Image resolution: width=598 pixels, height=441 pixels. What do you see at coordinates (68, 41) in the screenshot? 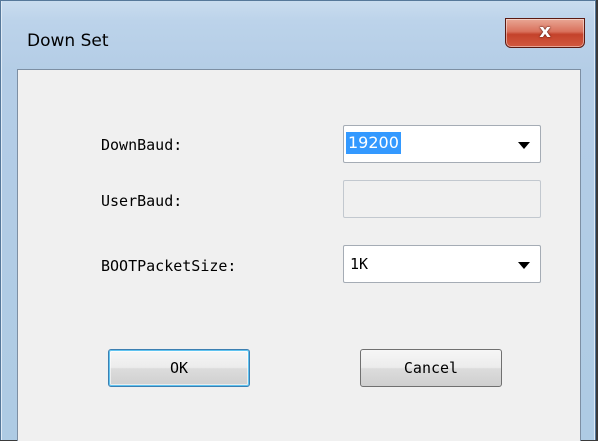
I see `window-title: Down Set` at bounding box center [68, 41].